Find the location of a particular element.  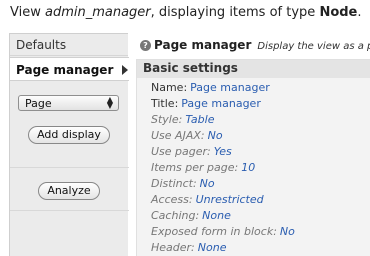

setting-label: Style: is located at coordinates (167, 119).